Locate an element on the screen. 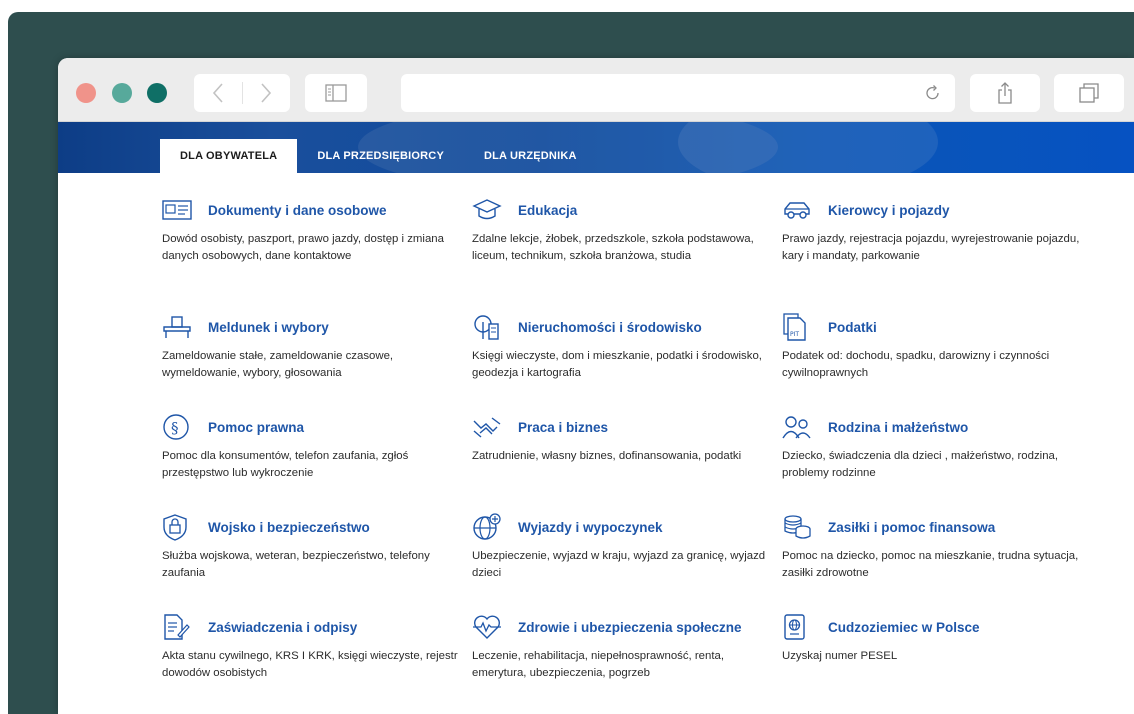 The image size is (1134, 714). hero-pattern is located at coordinates (808, 147).